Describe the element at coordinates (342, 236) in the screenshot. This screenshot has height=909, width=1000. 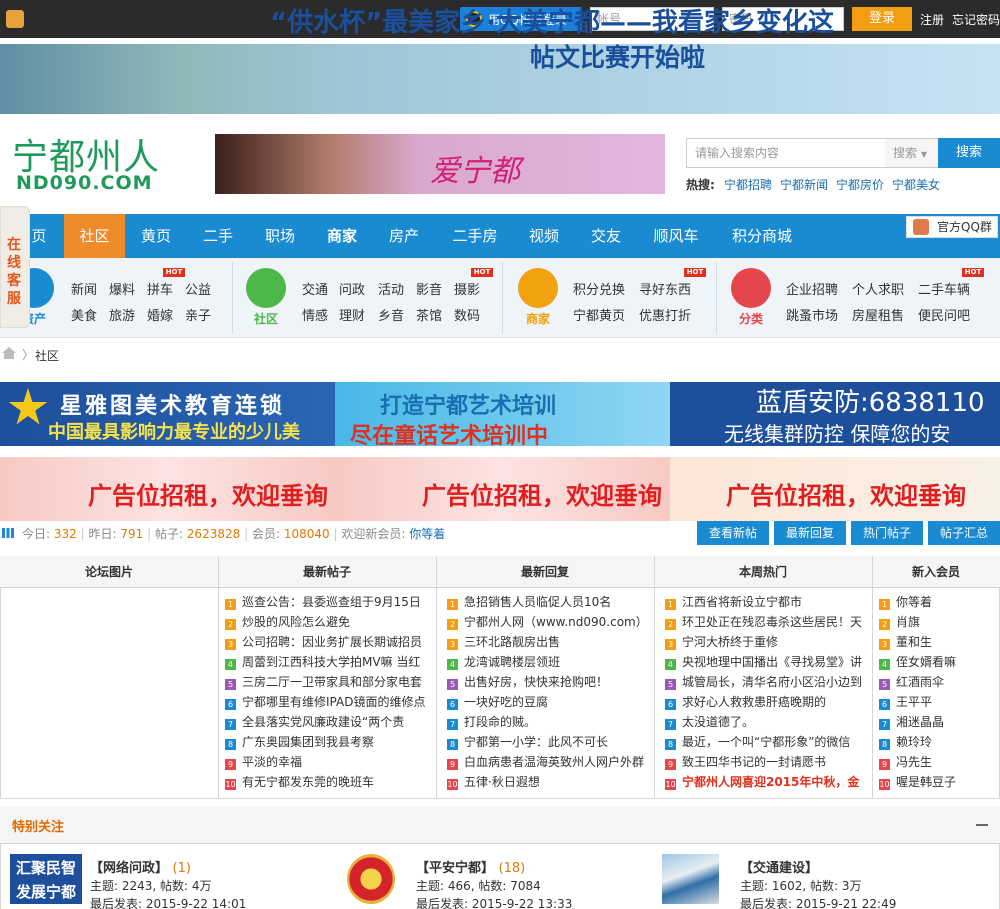
I see `nav-item-merchants: 商家` at that location.